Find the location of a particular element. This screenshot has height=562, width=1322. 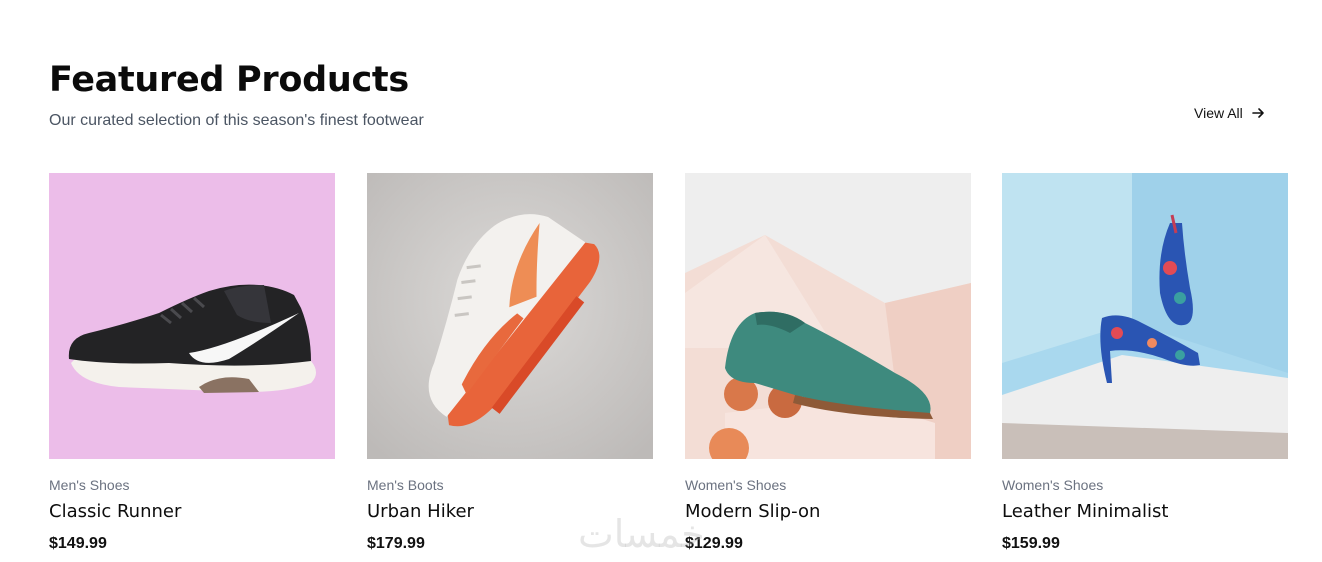

product-card: Women's Shoes Modern Slip-on $129.99 is located at coordinates (828, 365).